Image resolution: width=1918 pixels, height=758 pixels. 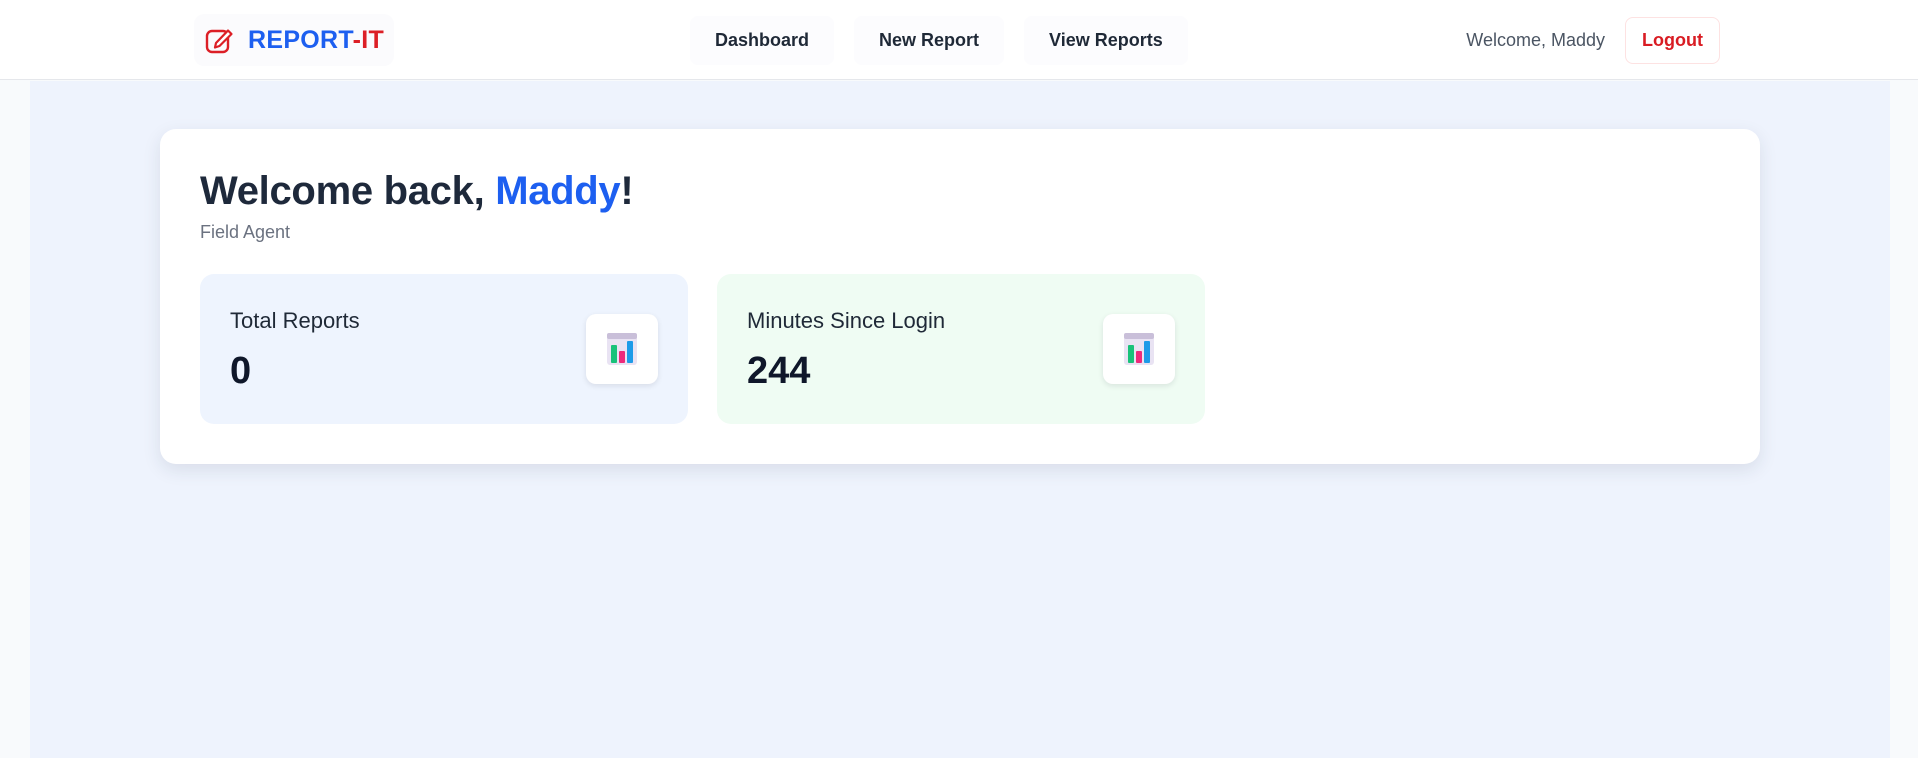 What do you see at coordinates (1106, 40) in the screenshot?
I see `nav-view-reports: View Reports` at bounding box center [1106, 40].